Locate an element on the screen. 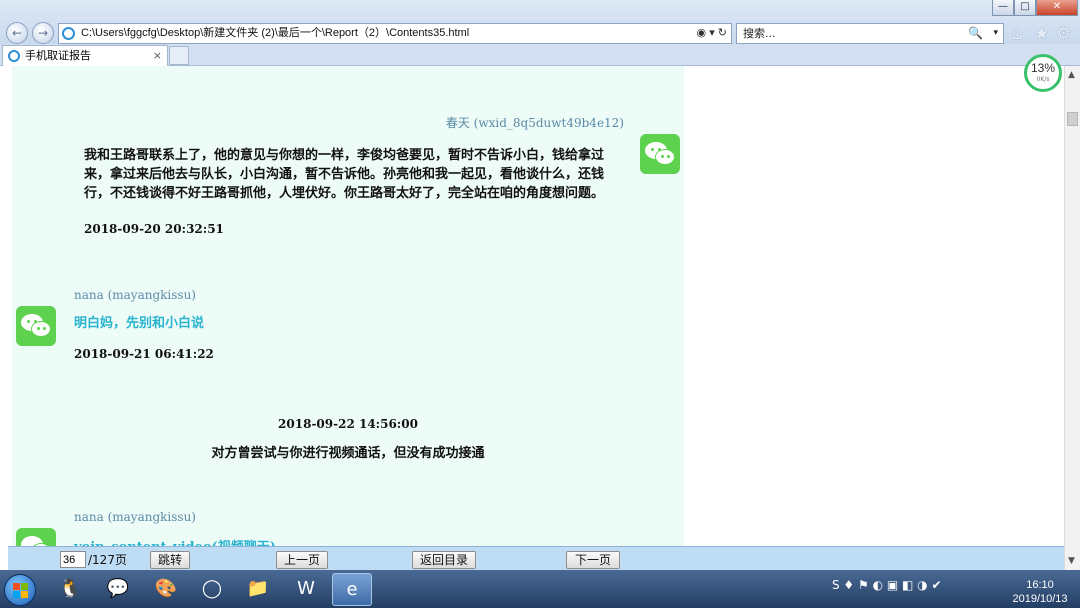  new-tab-button is located at coordinates (179, 55).